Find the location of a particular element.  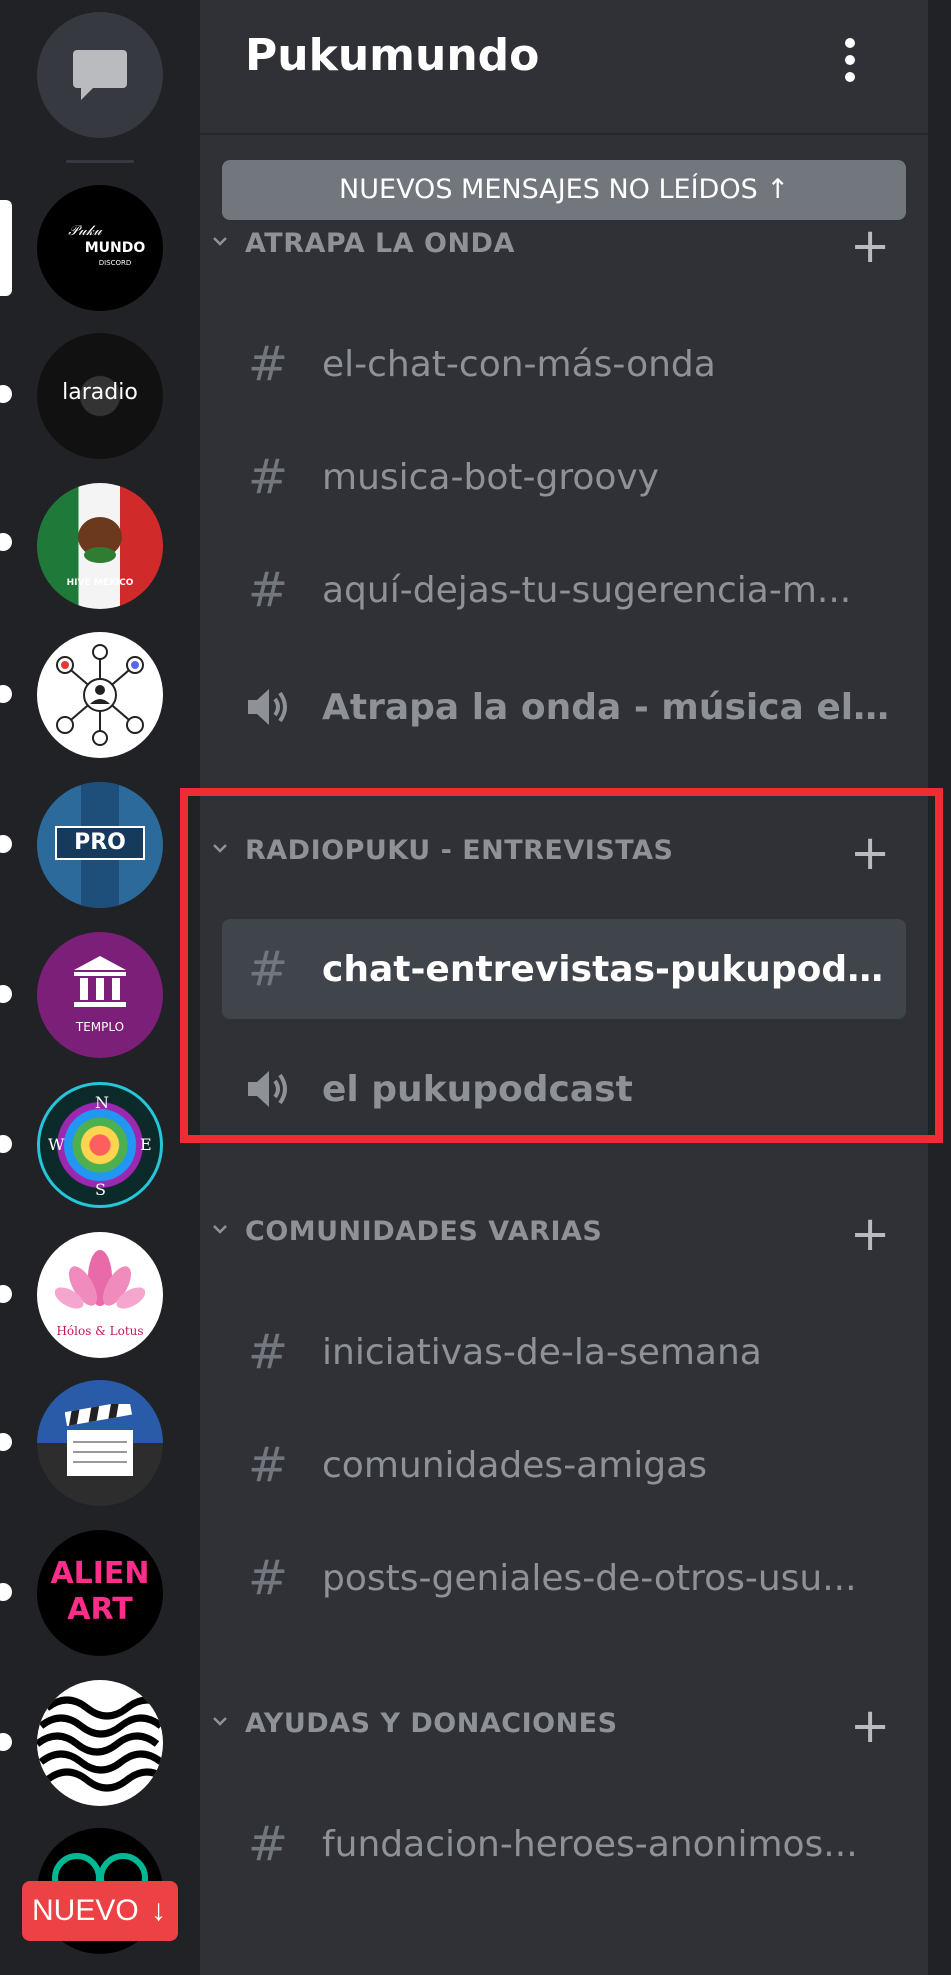

temple-icon is located at coordinates (100, 981).